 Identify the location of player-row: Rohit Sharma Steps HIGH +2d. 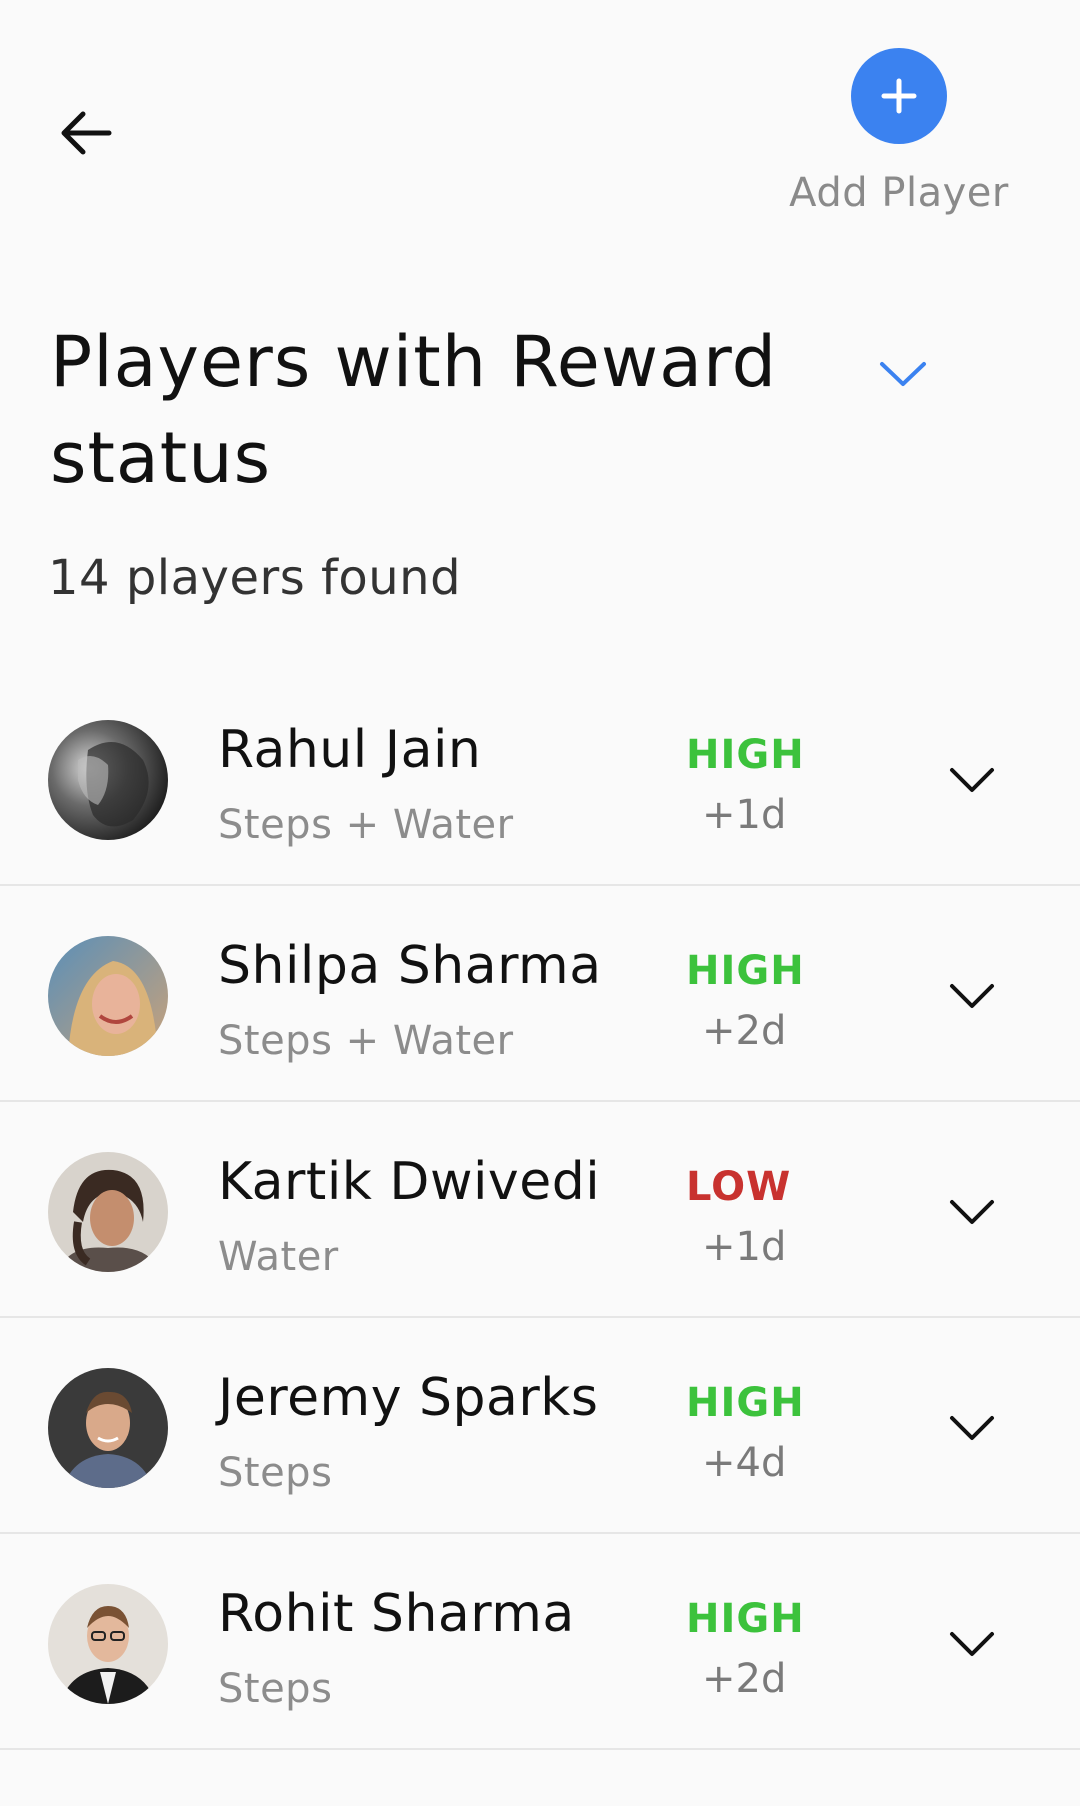
(540, 1642).